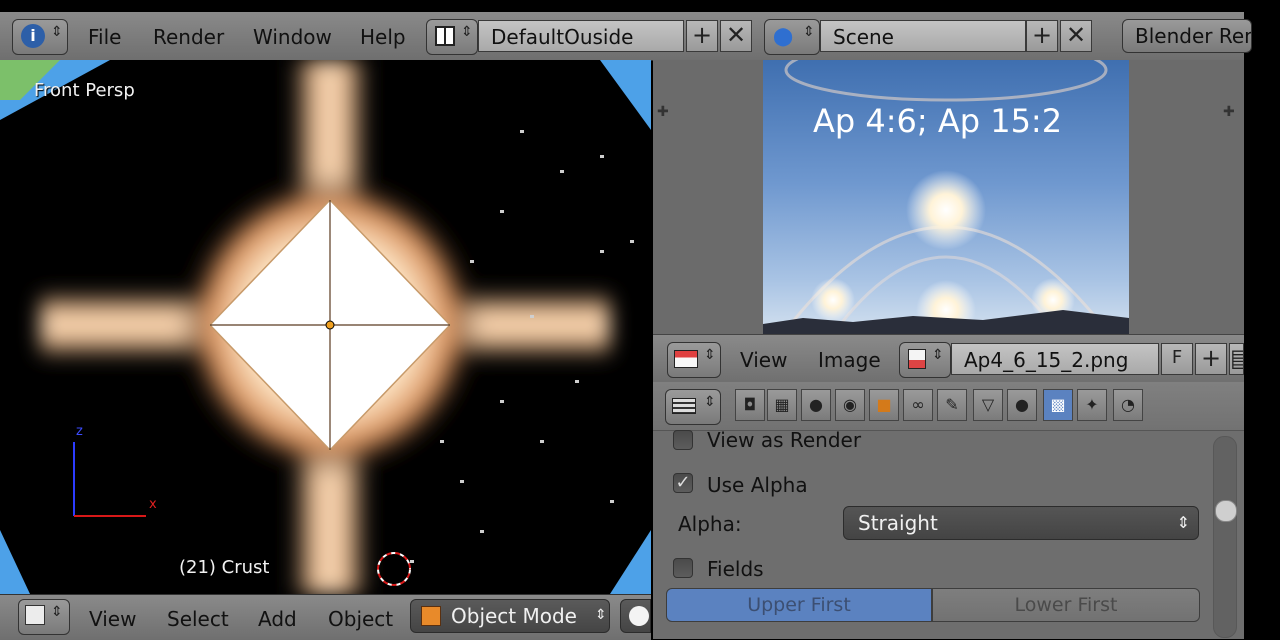 This screenshot has width=1280, height=640. What do you see at coordinates (750, 405) in the screenshot?
I see `tab-render: ◘` at bounding box center [750, 405].